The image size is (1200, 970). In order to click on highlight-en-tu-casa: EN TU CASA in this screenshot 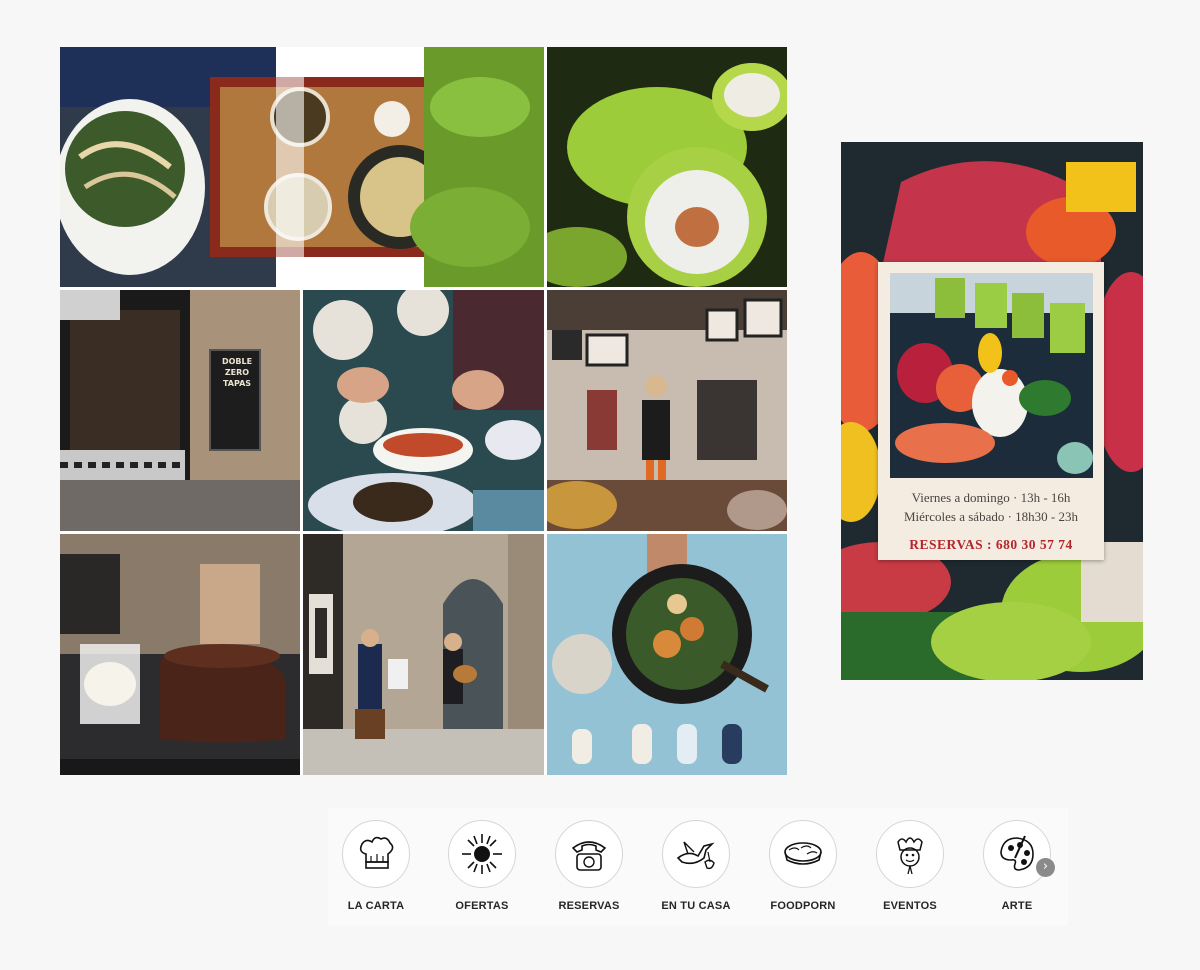, I will do `click(696, 860)`.